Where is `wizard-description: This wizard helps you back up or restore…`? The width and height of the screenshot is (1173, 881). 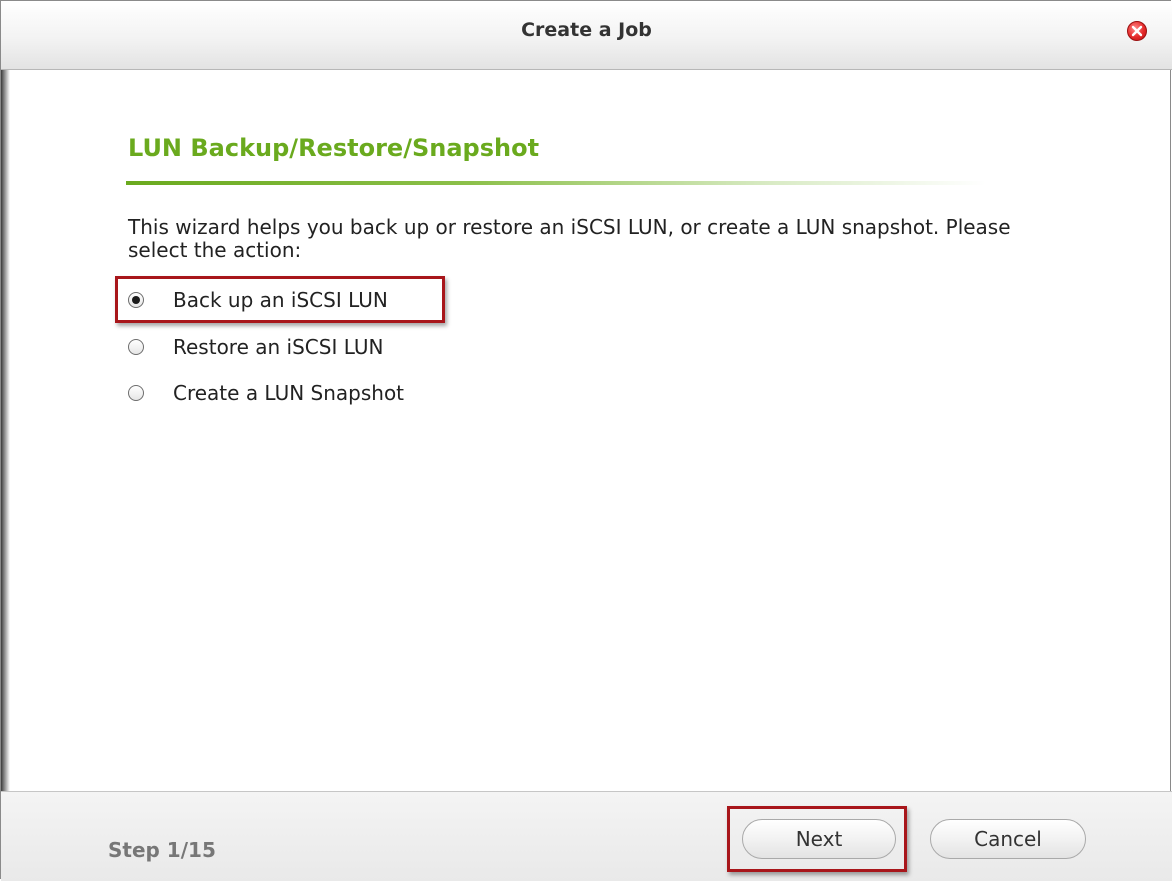
wizard-description: This wizard helps you back up or restore… is located at coordinates (569, 238).